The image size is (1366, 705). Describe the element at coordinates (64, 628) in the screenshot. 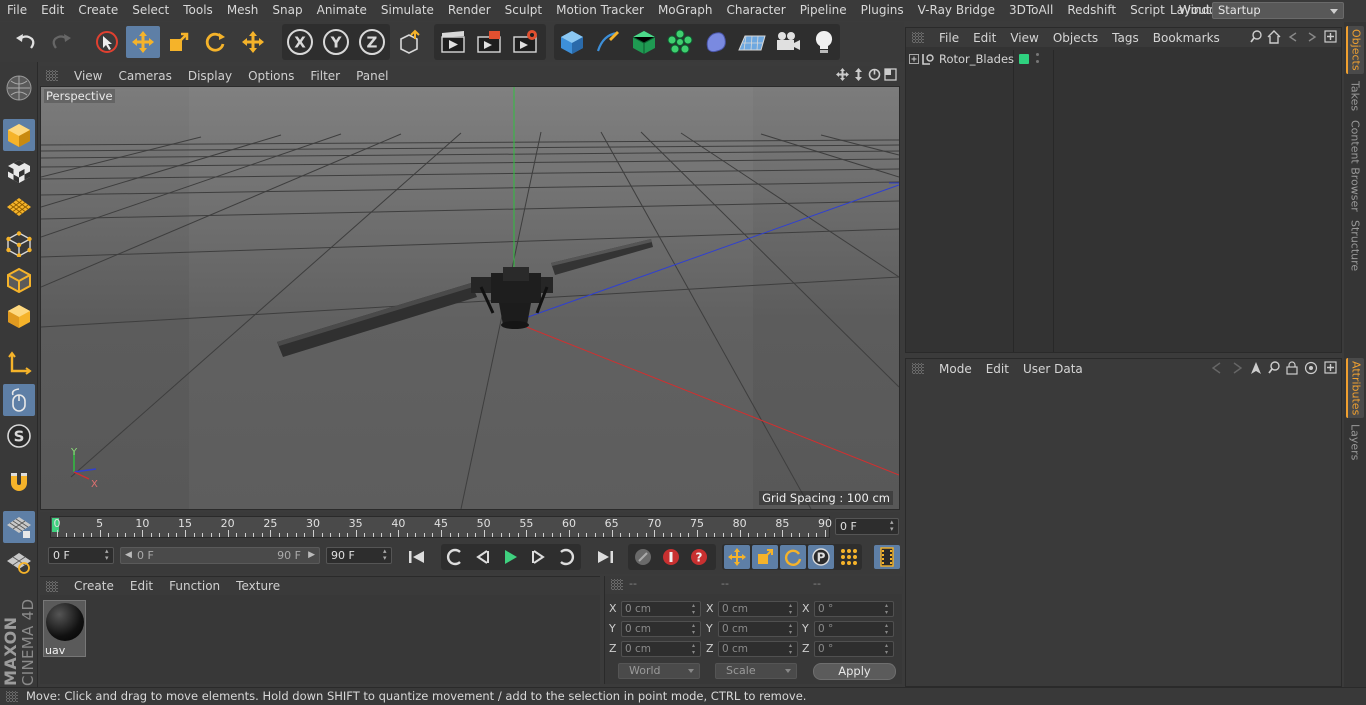

I see `material-thumbnail: uav` at that location.